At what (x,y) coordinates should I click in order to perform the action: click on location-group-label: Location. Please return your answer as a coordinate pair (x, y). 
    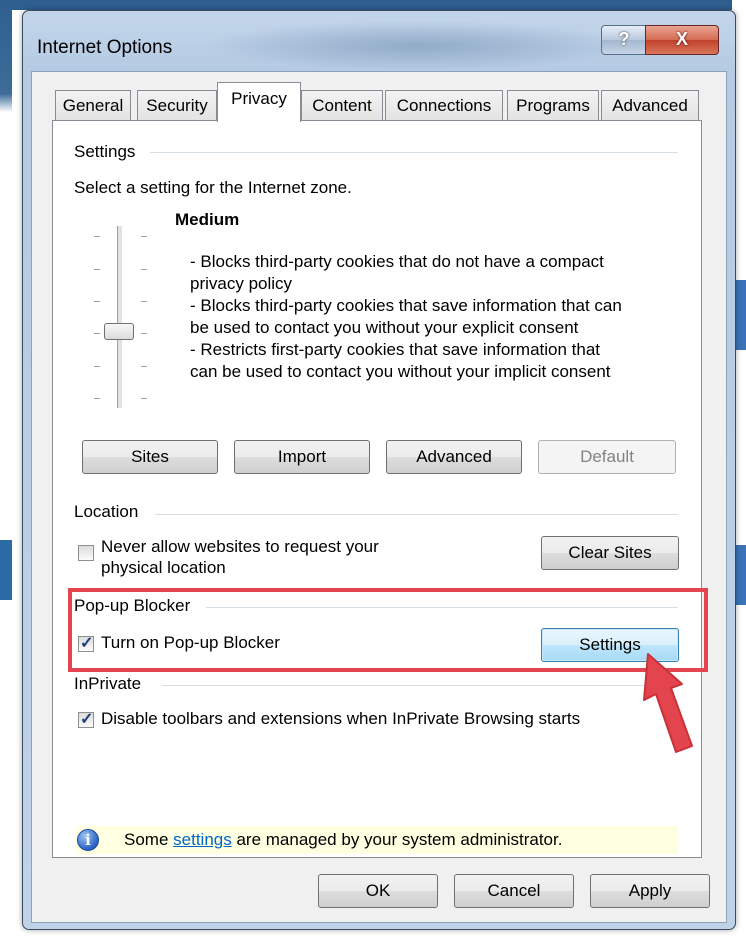
    Looking at the image, I should click on (110, 512).